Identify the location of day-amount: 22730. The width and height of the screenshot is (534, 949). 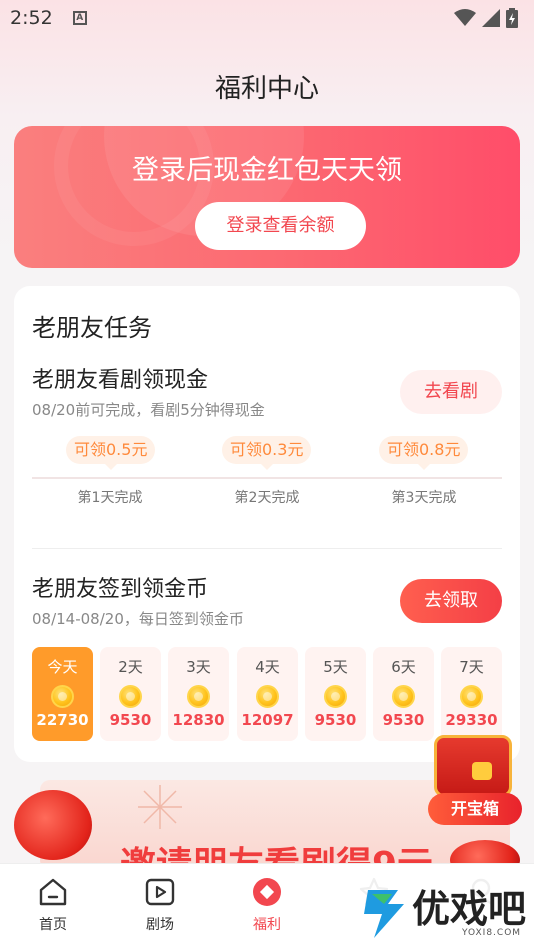
(62, 720).